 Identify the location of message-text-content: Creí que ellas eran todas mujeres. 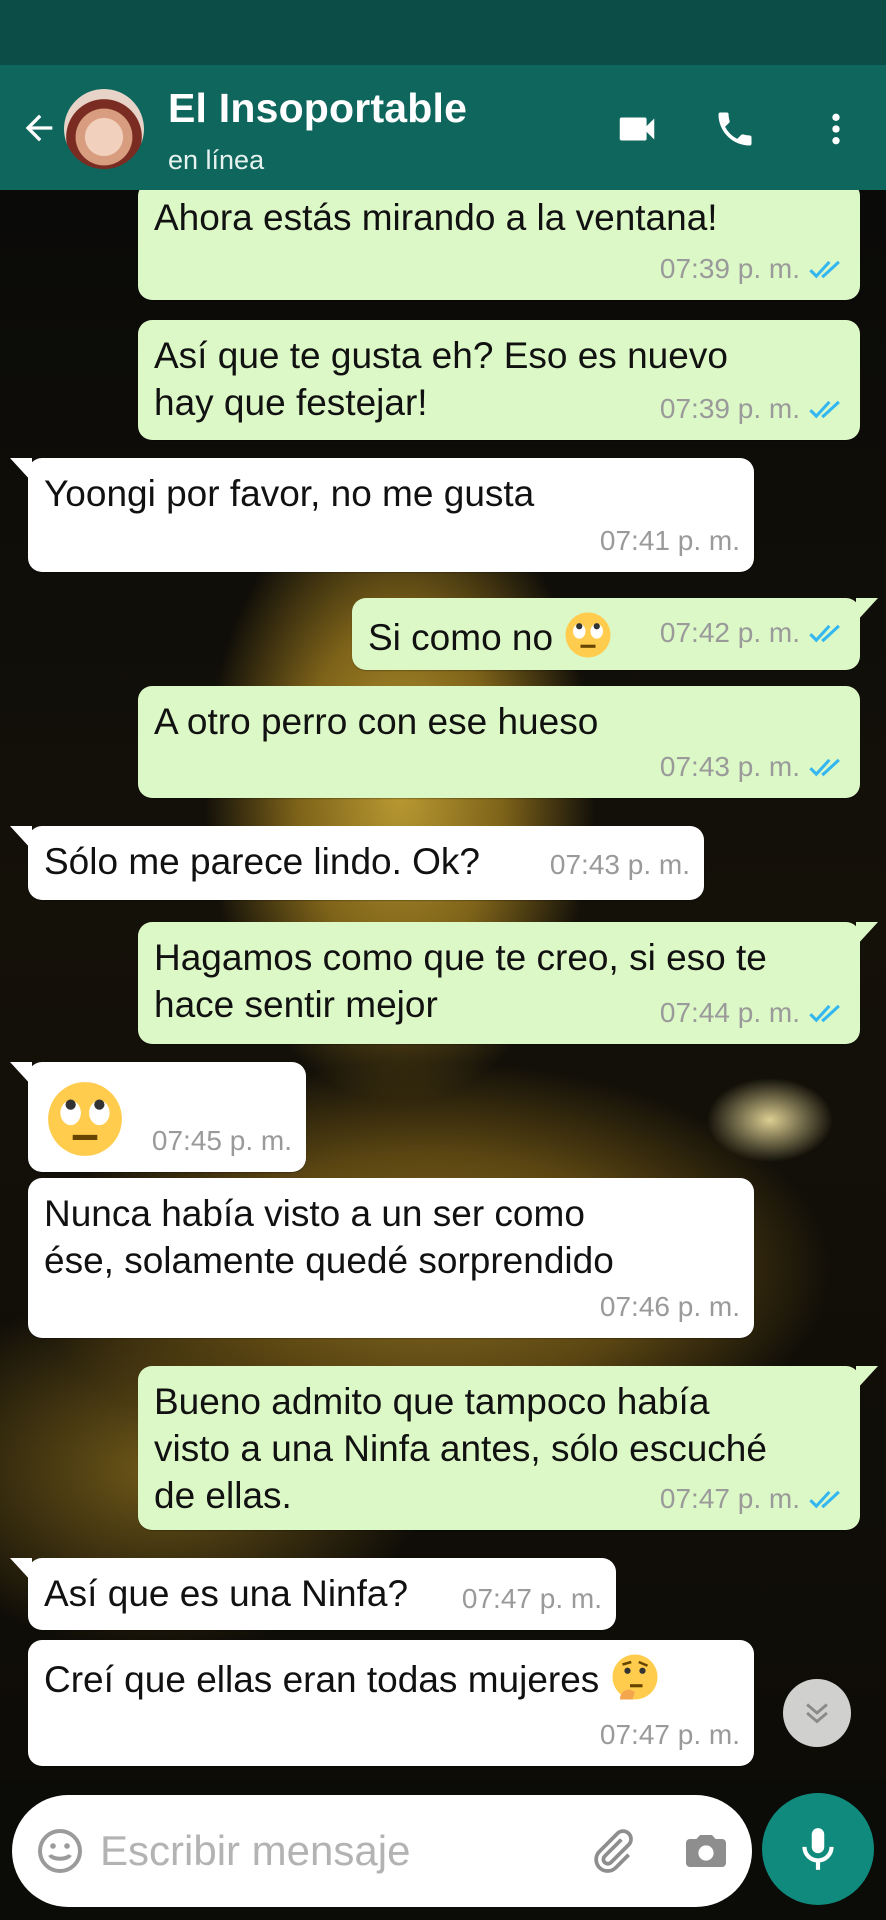
(322, 1679).